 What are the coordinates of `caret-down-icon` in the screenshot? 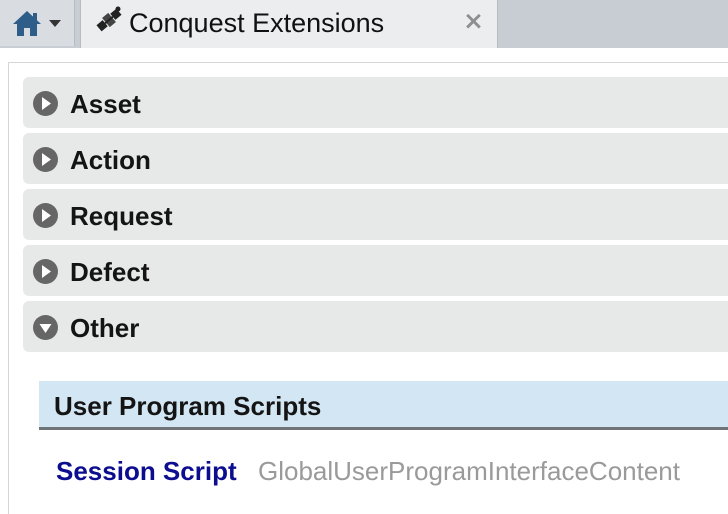 It's located at (55, 23).